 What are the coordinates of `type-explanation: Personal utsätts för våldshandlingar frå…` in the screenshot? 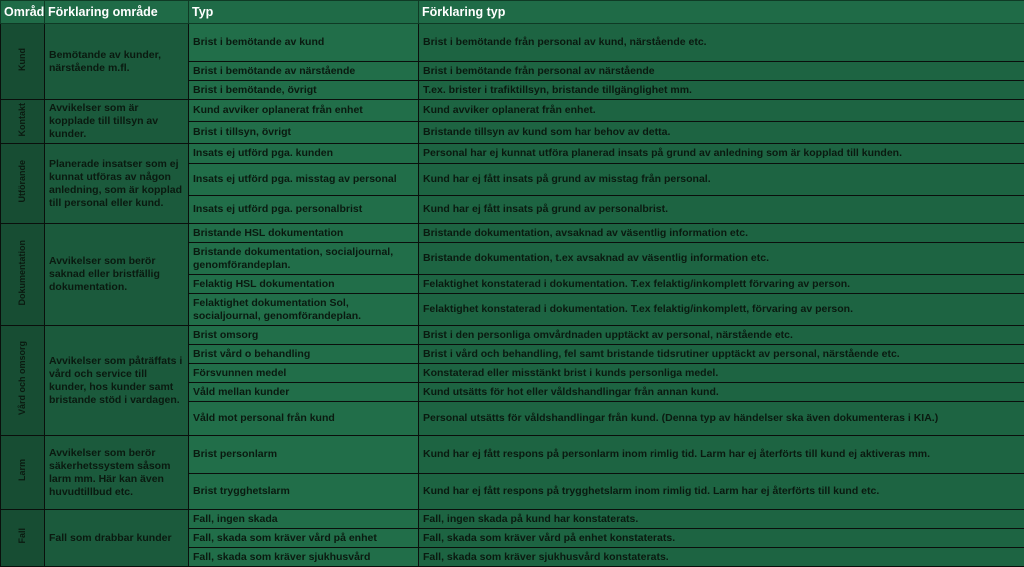 It's located at (721, 419).